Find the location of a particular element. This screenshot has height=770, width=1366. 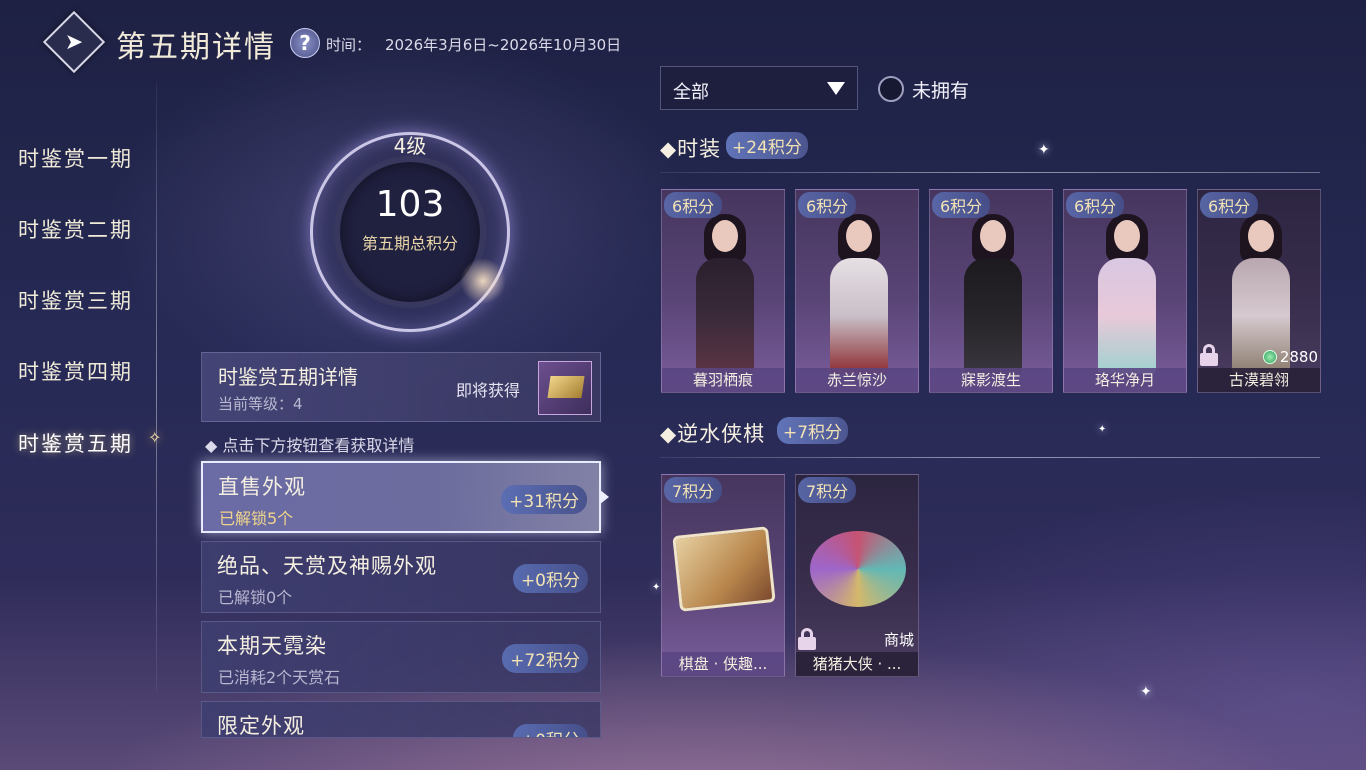

chessboard-item is located at coordinates (724, 569).